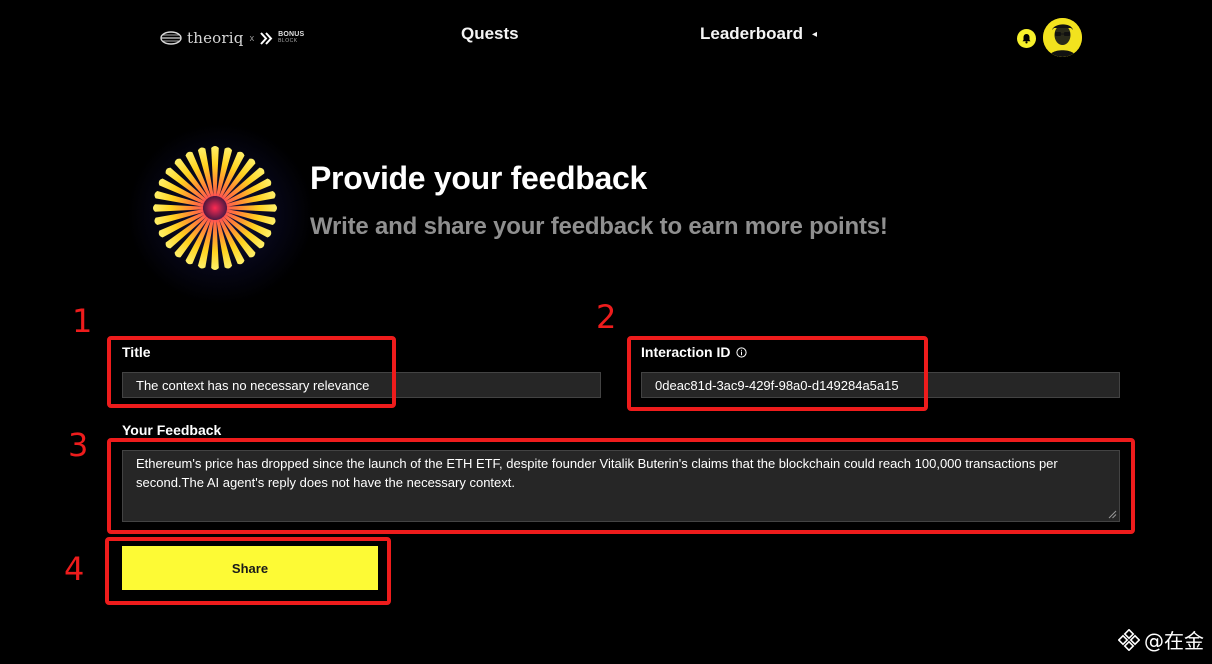  What do you see at coordinates (478, 178) in the screenshot?
I see `page-title: Provide your feedback` at bounding box center [478, 178].